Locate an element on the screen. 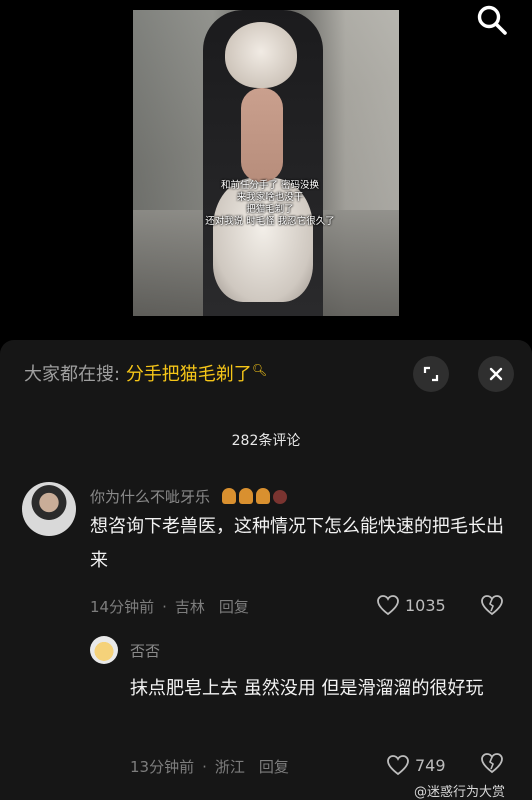 This screenshot has width=532, height=800. hot-search-keyword: 分手把猫毛剃了 is located at coordinates (189, 374).